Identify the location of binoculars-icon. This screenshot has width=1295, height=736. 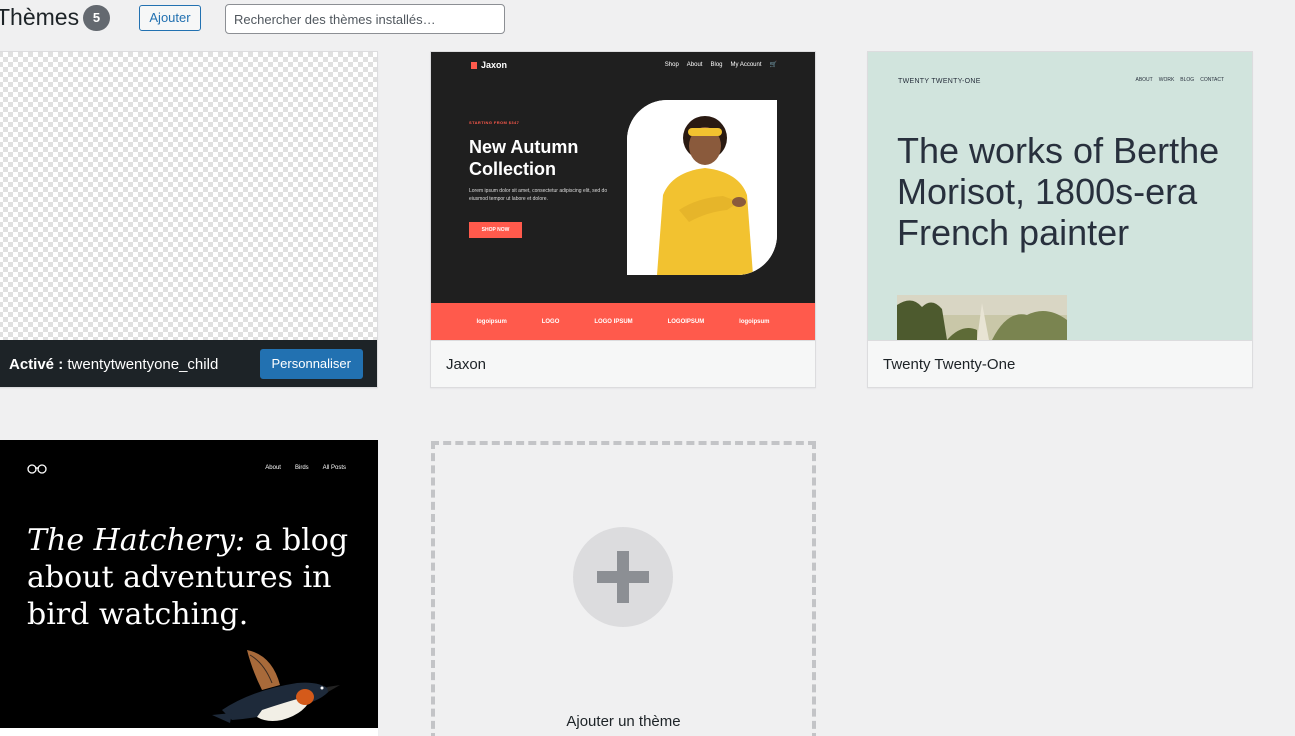
(37, 470).